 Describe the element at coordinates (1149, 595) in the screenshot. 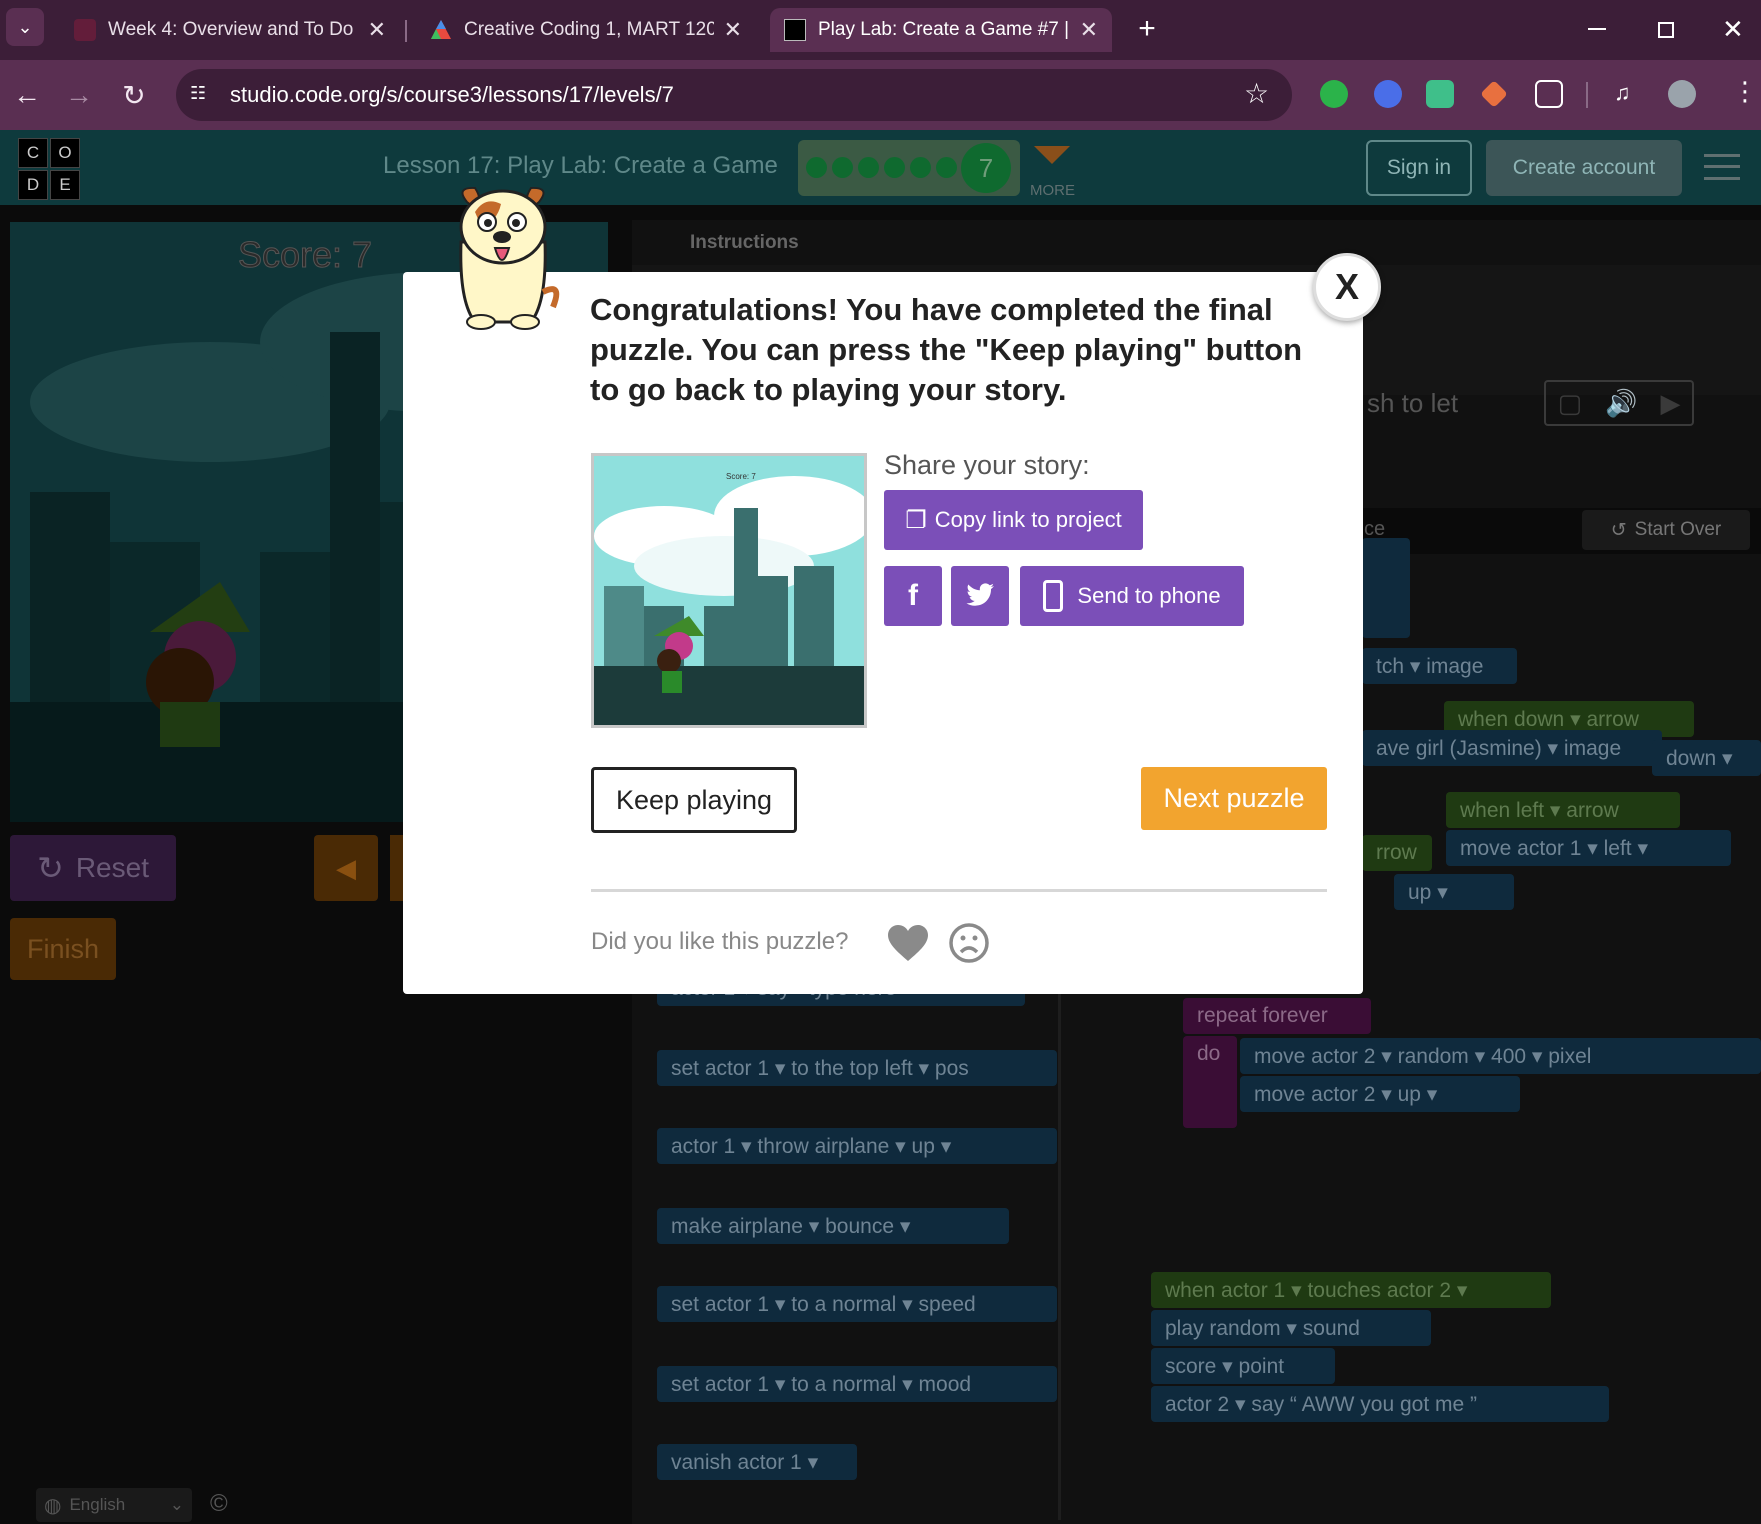

I see `send-to-phone-label: Send to phone` at that location.